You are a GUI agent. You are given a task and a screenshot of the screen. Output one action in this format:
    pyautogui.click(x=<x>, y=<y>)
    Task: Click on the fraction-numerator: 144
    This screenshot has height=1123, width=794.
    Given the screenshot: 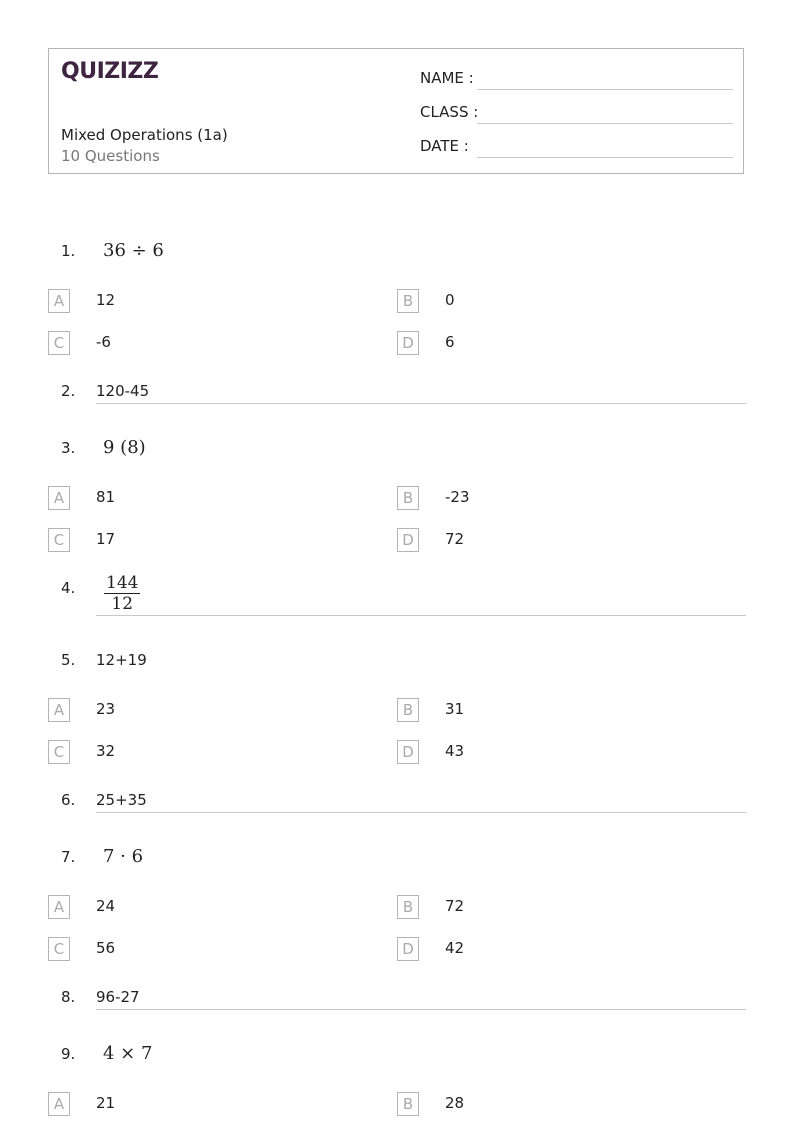 What is the action you would take?
    pyautogui.click(x=122, y=583)
    